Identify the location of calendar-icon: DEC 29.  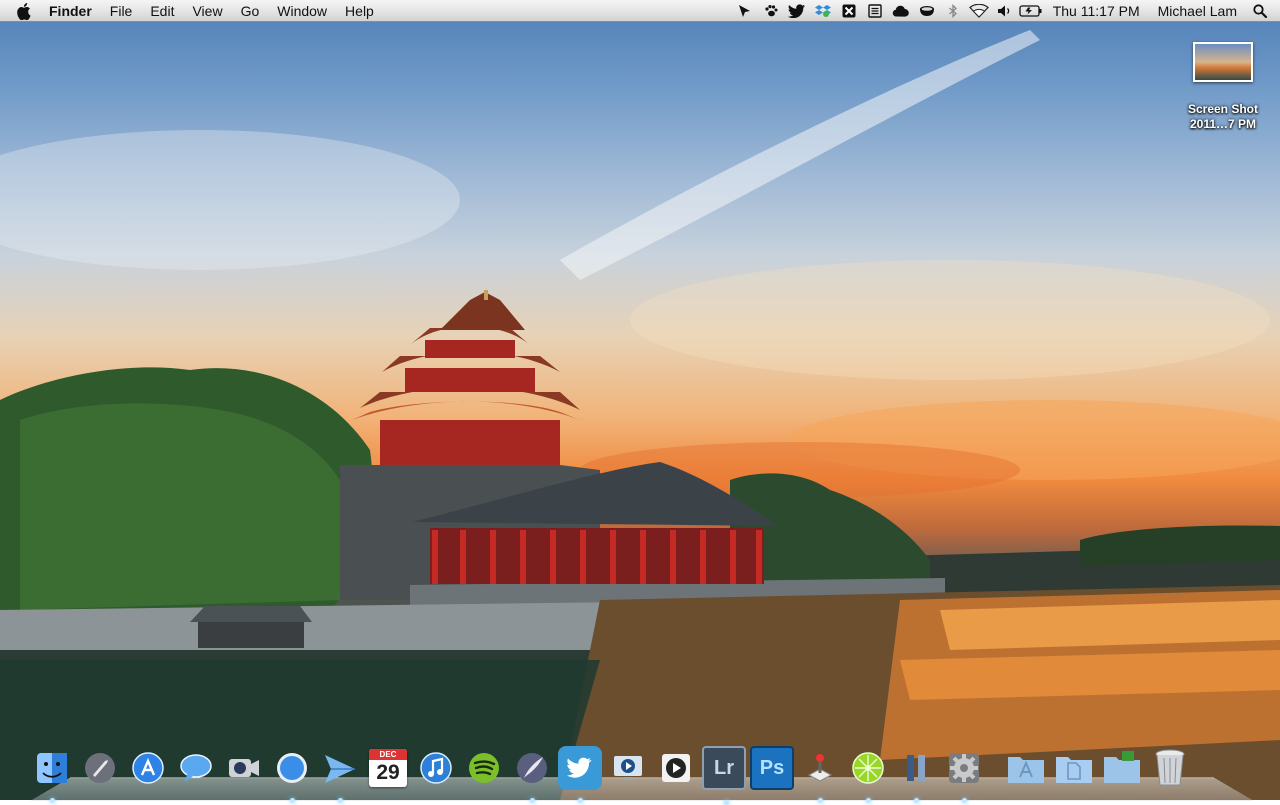
(388, 768).